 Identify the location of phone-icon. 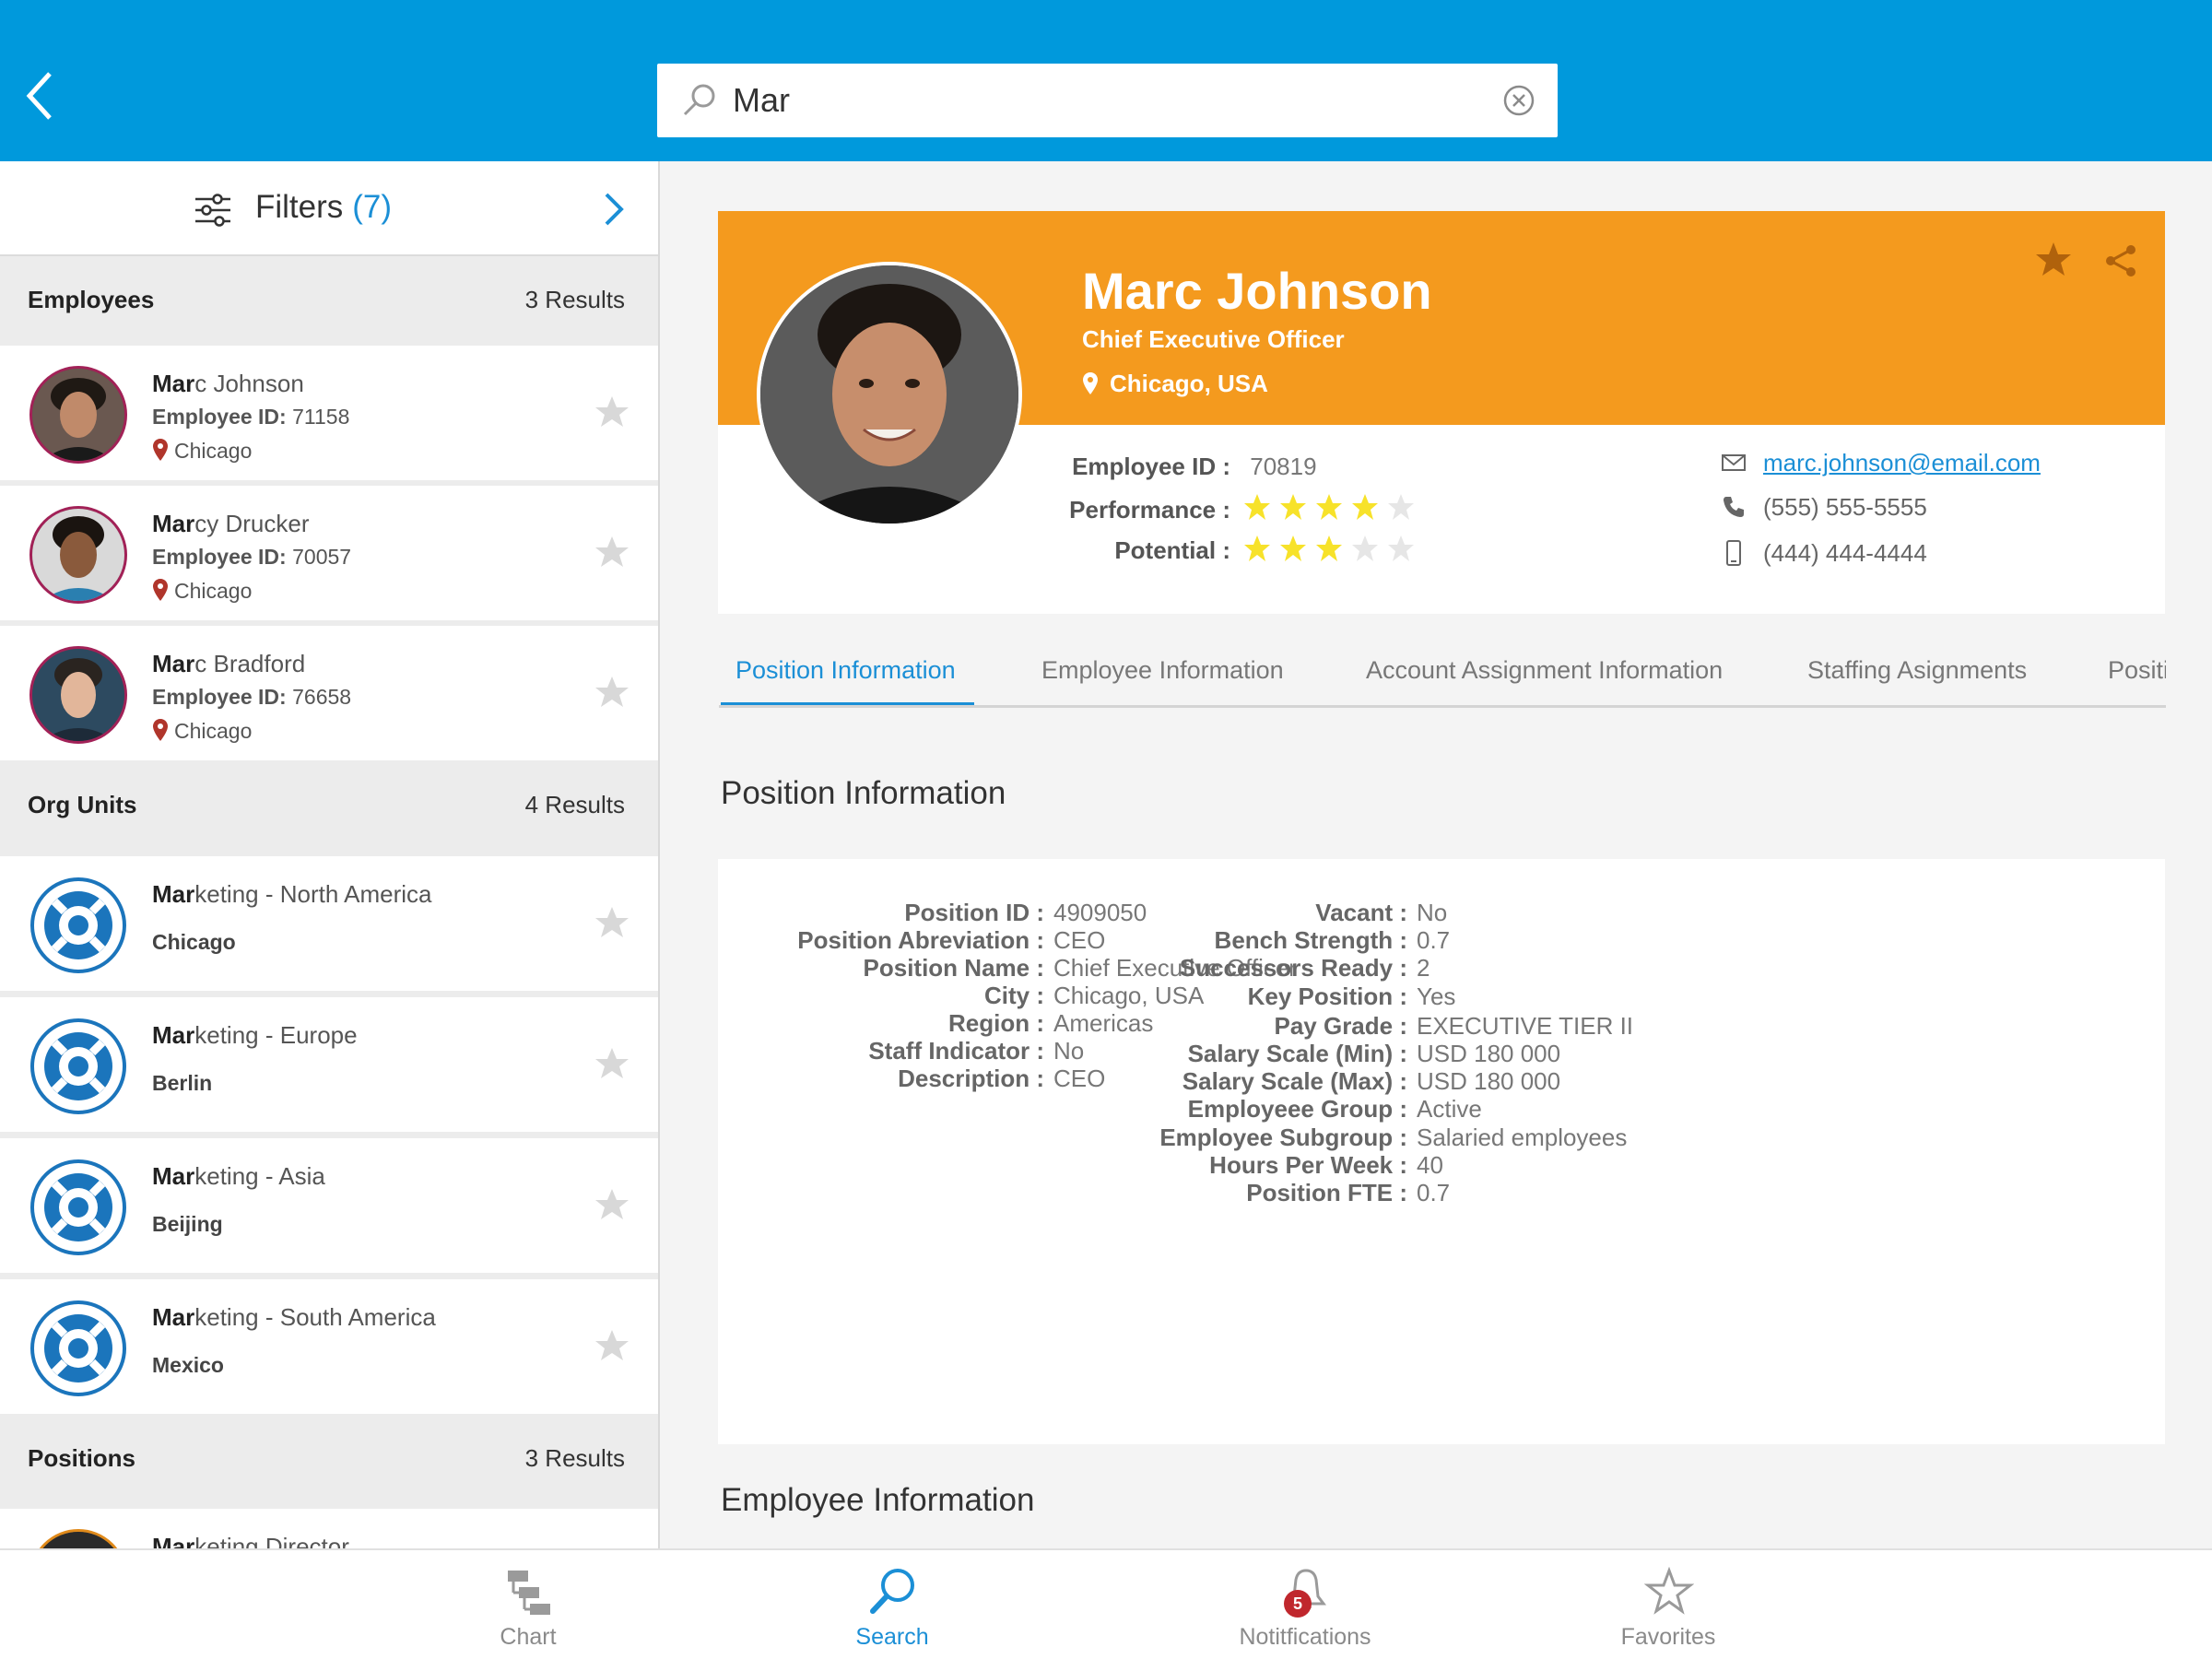
(1734, 507).